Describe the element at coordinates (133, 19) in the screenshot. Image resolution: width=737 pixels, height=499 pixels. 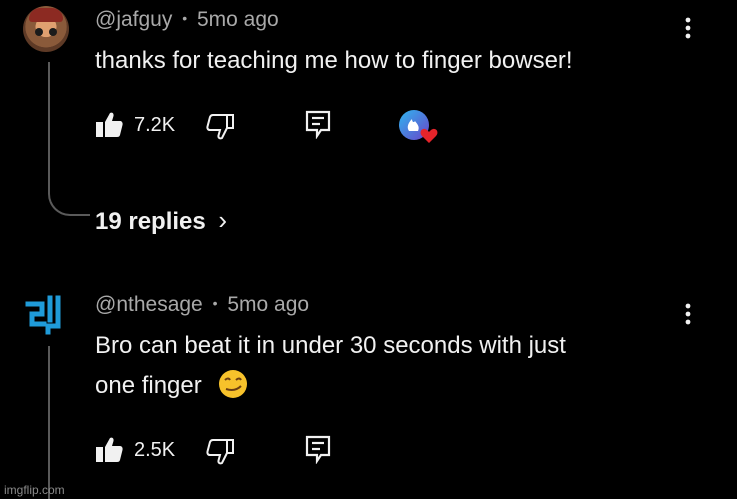
I see `comment-author: @jafguy` at that location.